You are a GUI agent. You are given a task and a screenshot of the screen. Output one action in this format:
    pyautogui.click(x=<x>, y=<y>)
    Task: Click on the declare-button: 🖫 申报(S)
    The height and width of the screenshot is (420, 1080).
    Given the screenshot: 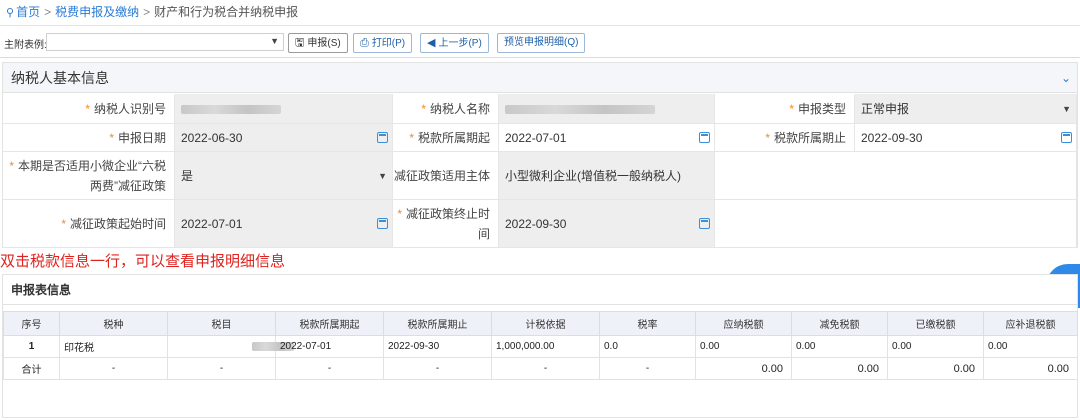 What is the action you would take?
    pyautogui.click(x=318, y=43)
    